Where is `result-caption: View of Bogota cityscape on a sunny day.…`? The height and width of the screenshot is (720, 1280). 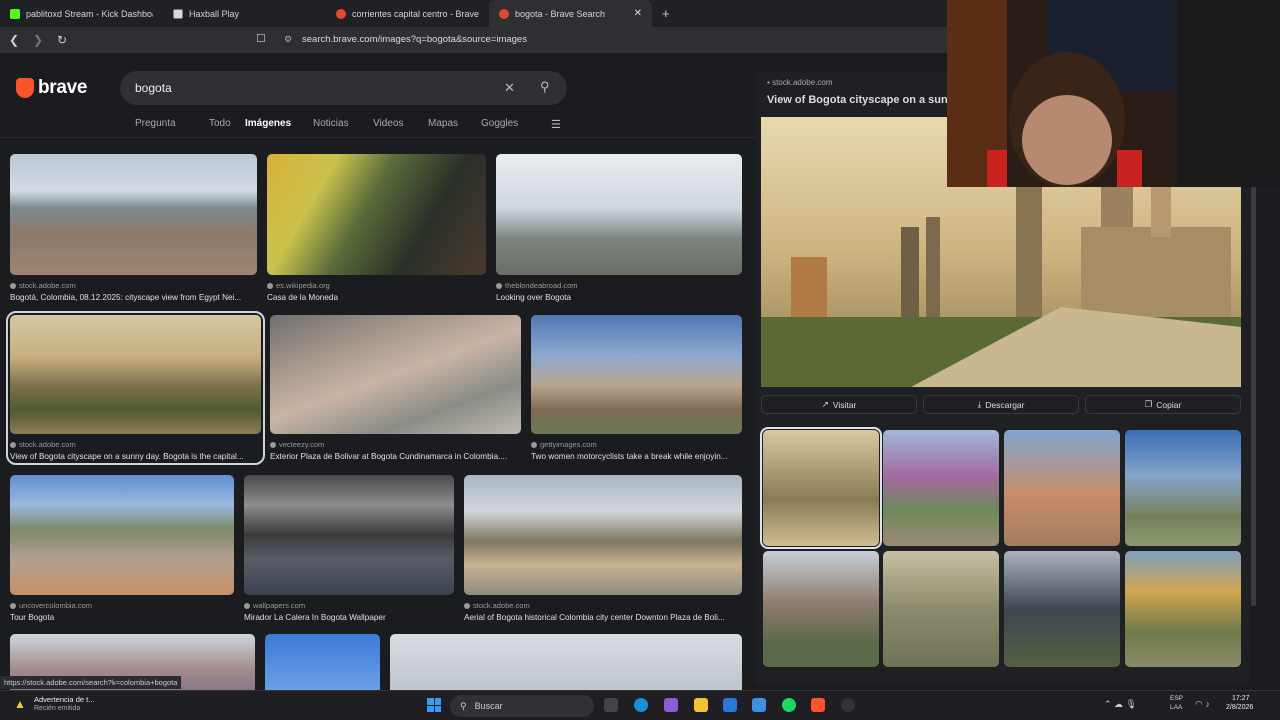
result-caption: View of Bogota cityscape on a sunny day.… is located at coordinates (135, 456).